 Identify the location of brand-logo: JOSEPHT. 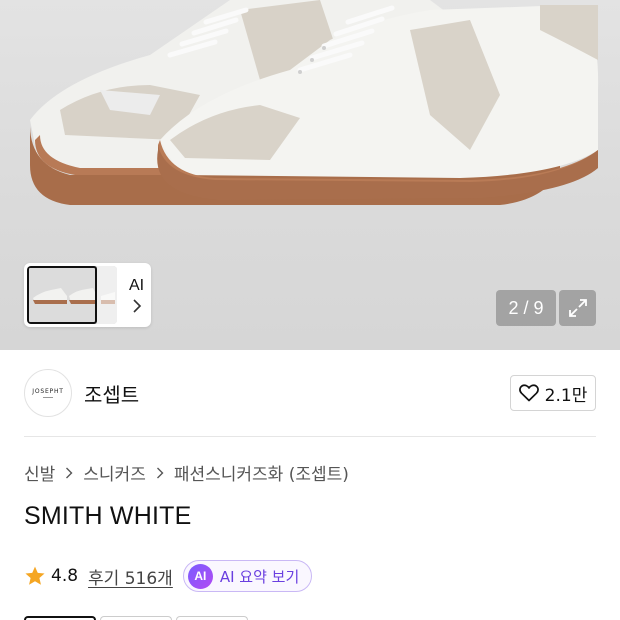
(48, 393).